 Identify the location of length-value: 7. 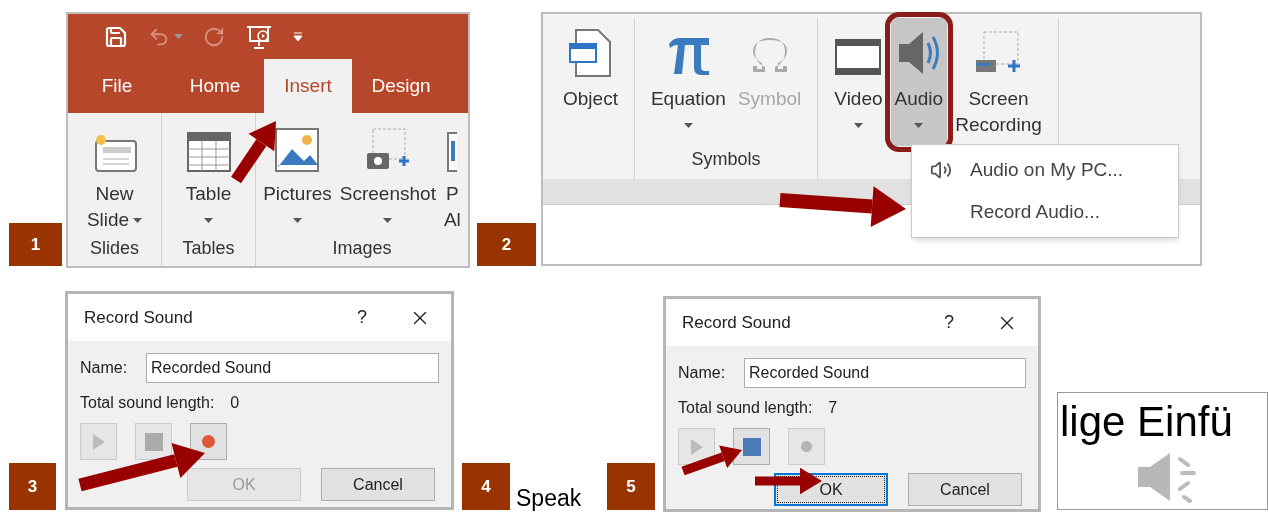
(833, 408).